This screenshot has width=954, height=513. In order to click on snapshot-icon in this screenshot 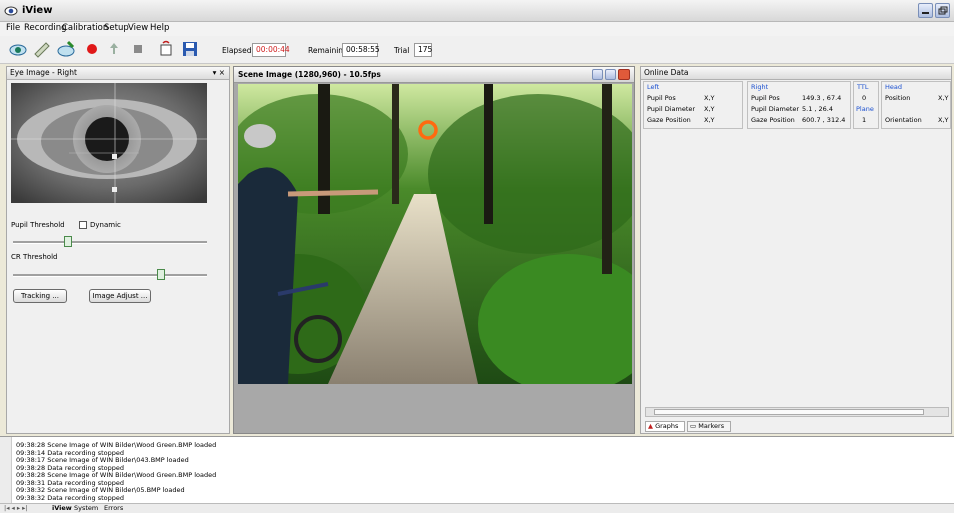, I will do `click(166, 49)`.